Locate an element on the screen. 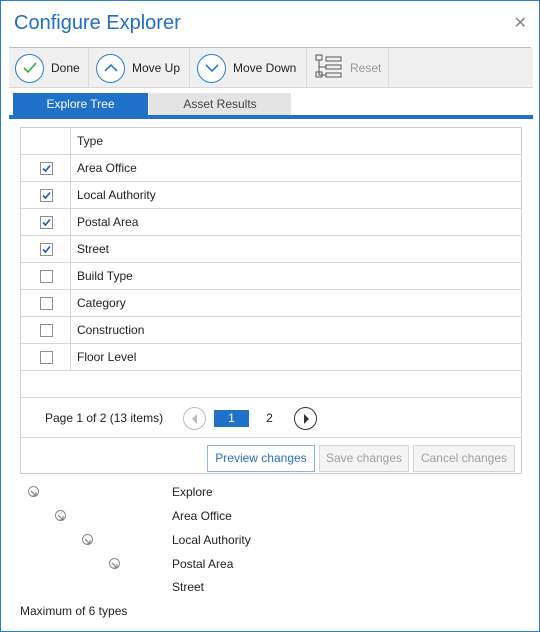 This screenshot has width=540, height=632. grid-header-row: Type is located at coordinates (271, 141).